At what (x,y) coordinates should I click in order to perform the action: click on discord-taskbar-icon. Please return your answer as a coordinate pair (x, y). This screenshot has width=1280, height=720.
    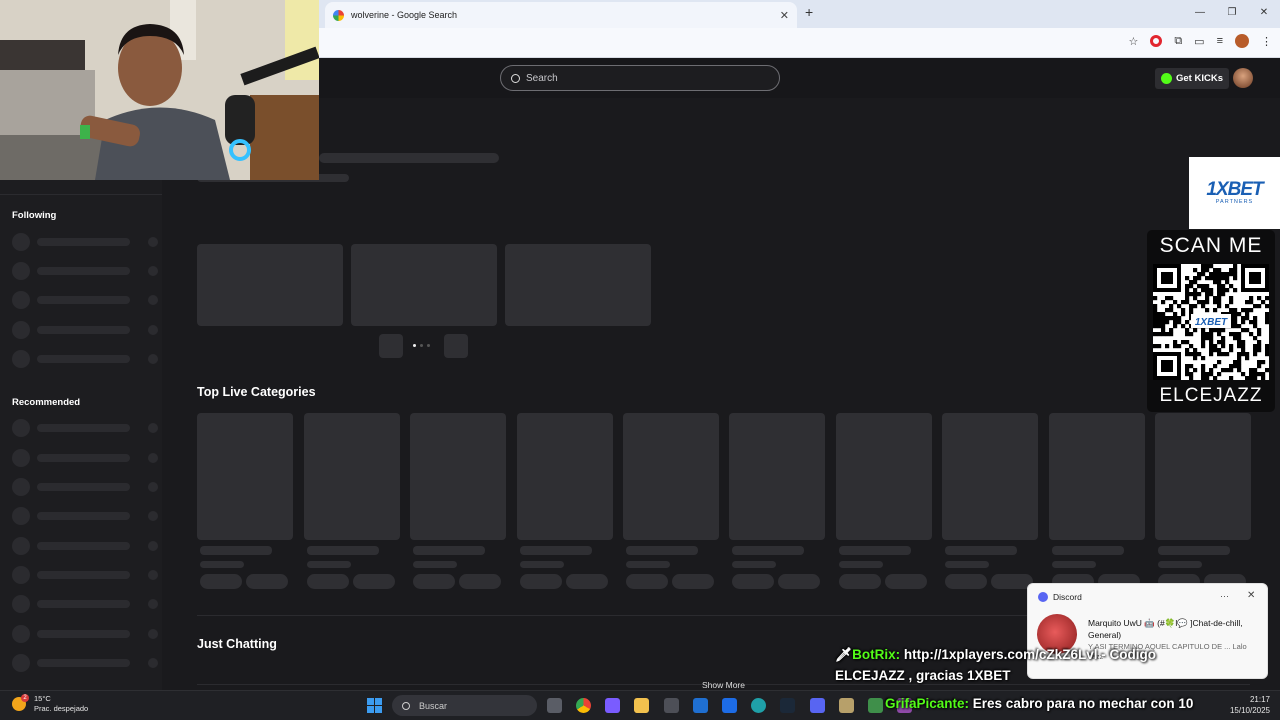
    Looking at the image, I should click on (817, 705).